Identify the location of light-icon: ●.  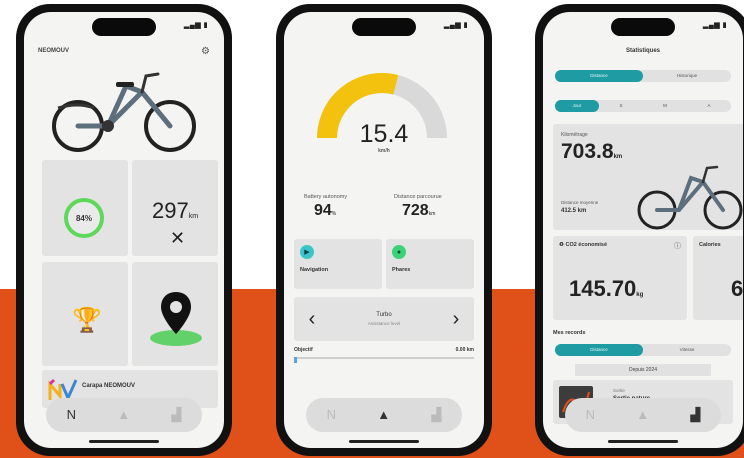
(399, 252).